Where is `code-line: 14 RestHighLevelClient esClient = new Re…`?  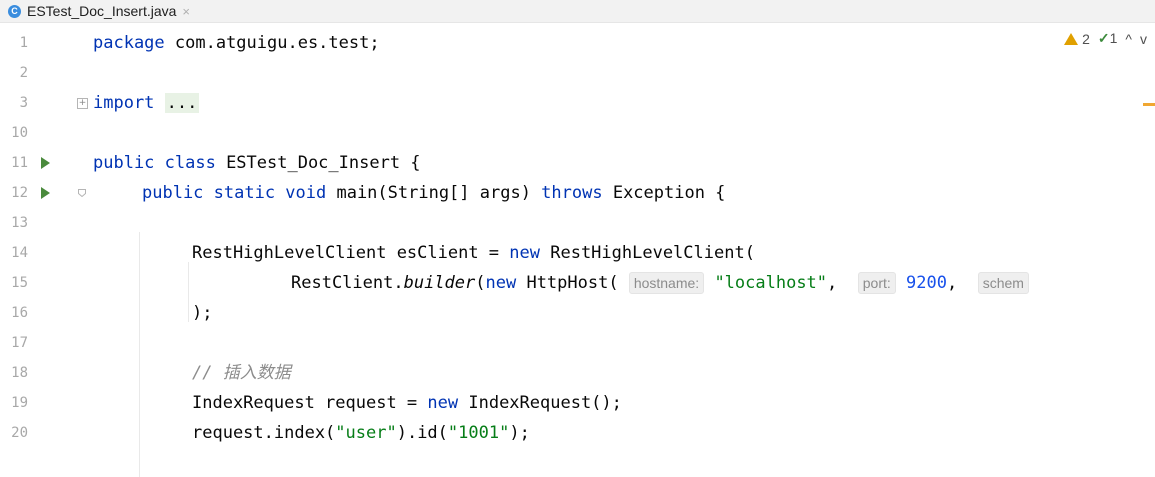
code-line: 14 RestHighLevelClient esClient = new Re… is located at coordinates (577, 253).